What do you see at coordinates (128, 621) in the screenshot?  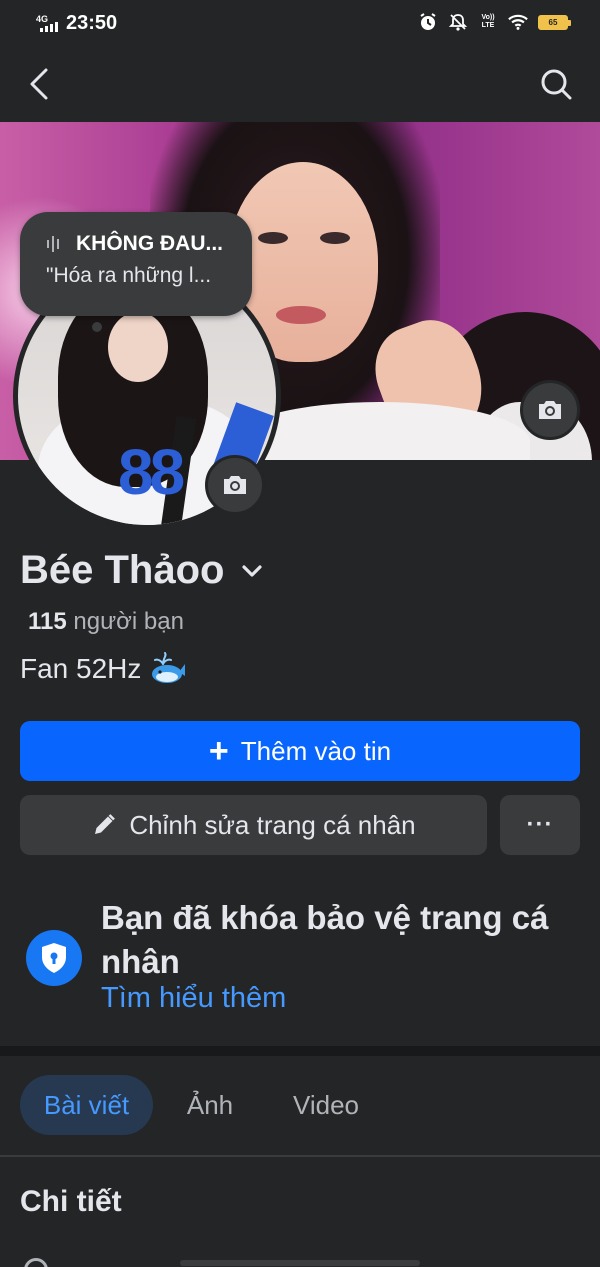 I see `friends-label: người bạn` at bounding box center [128, 621].